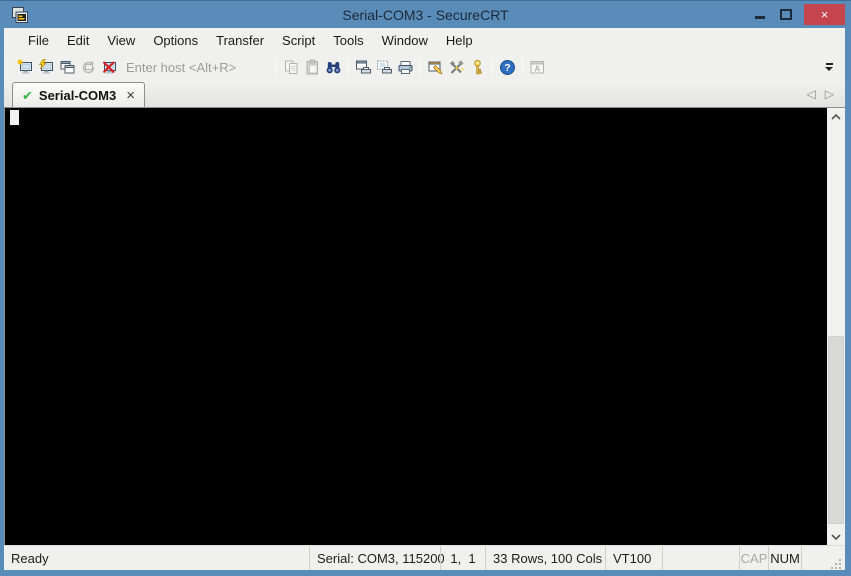 This screenshot has height=576, width=851. Describe the element at coordinates (424, 66) in the screenshot. I see `toolbar: ? A` at that location.